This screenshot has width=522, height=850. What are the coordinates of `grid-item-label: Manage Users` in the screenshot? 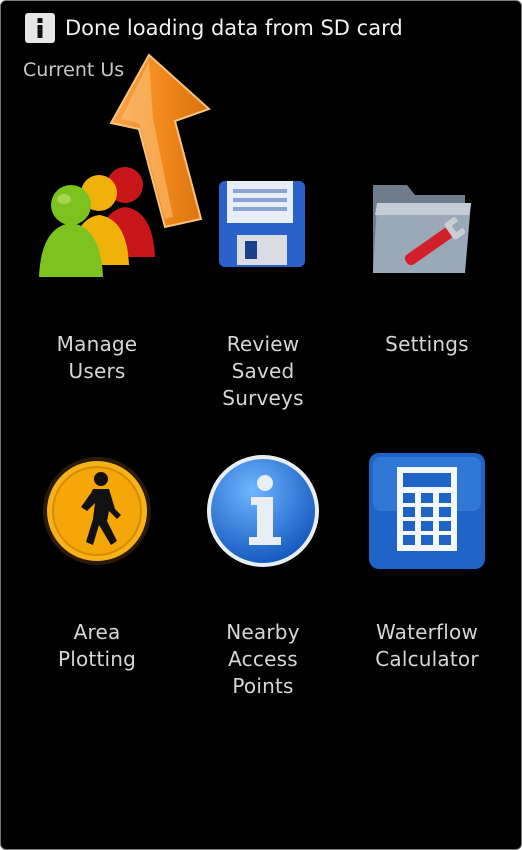 It's located at (97, 357).